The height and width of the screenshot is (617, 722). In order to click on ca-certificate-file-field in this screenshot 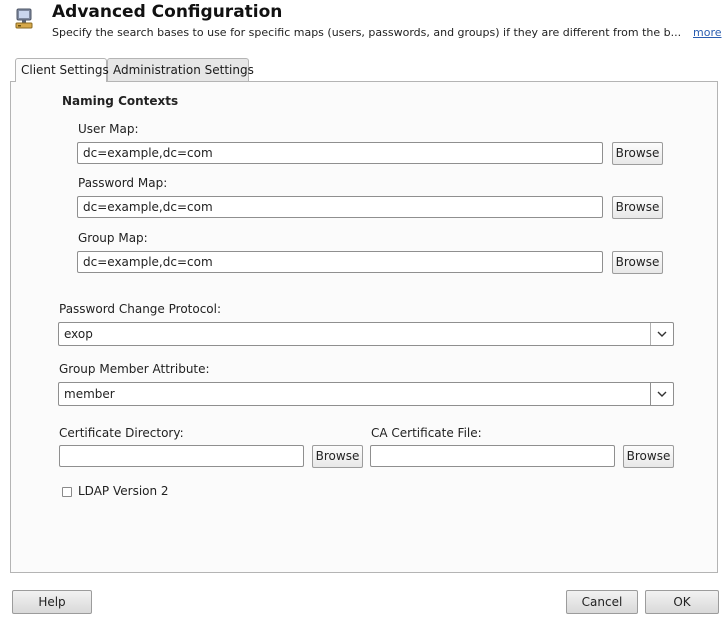, I will do `click(492, 456)`.